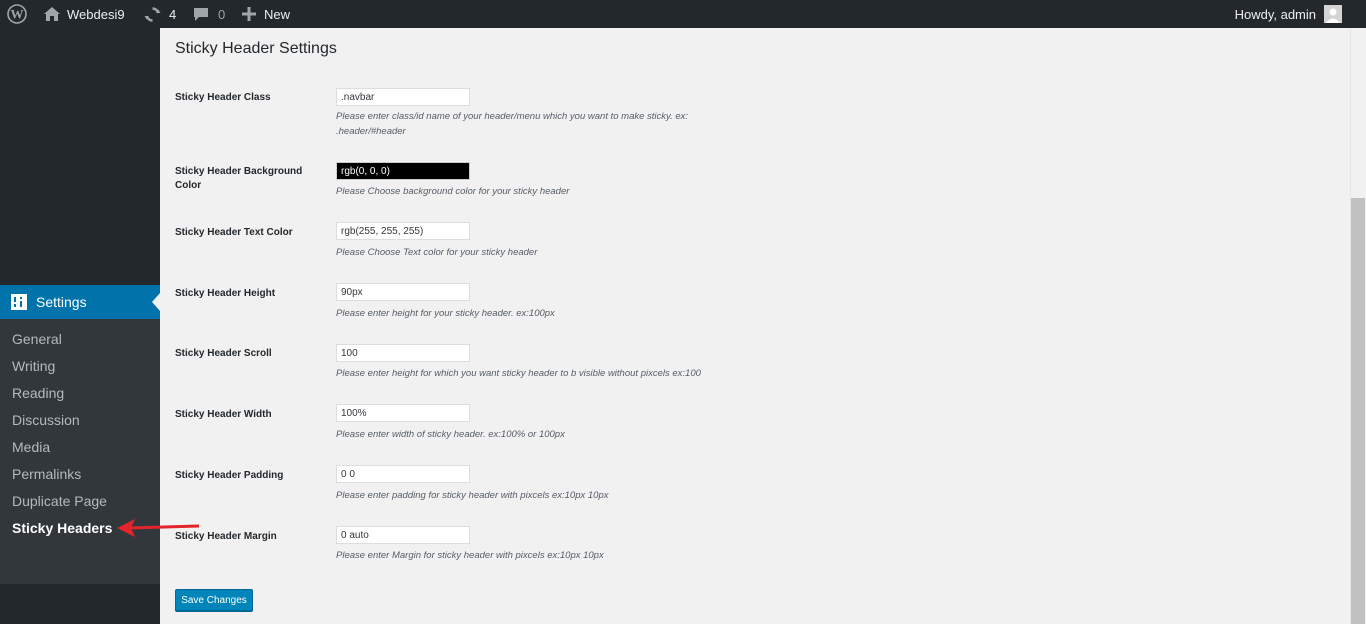 This screenshot has height=624, width=1366. I want to click on sticky-header-class-description-line-2: .header/#header, so click(371, 131).